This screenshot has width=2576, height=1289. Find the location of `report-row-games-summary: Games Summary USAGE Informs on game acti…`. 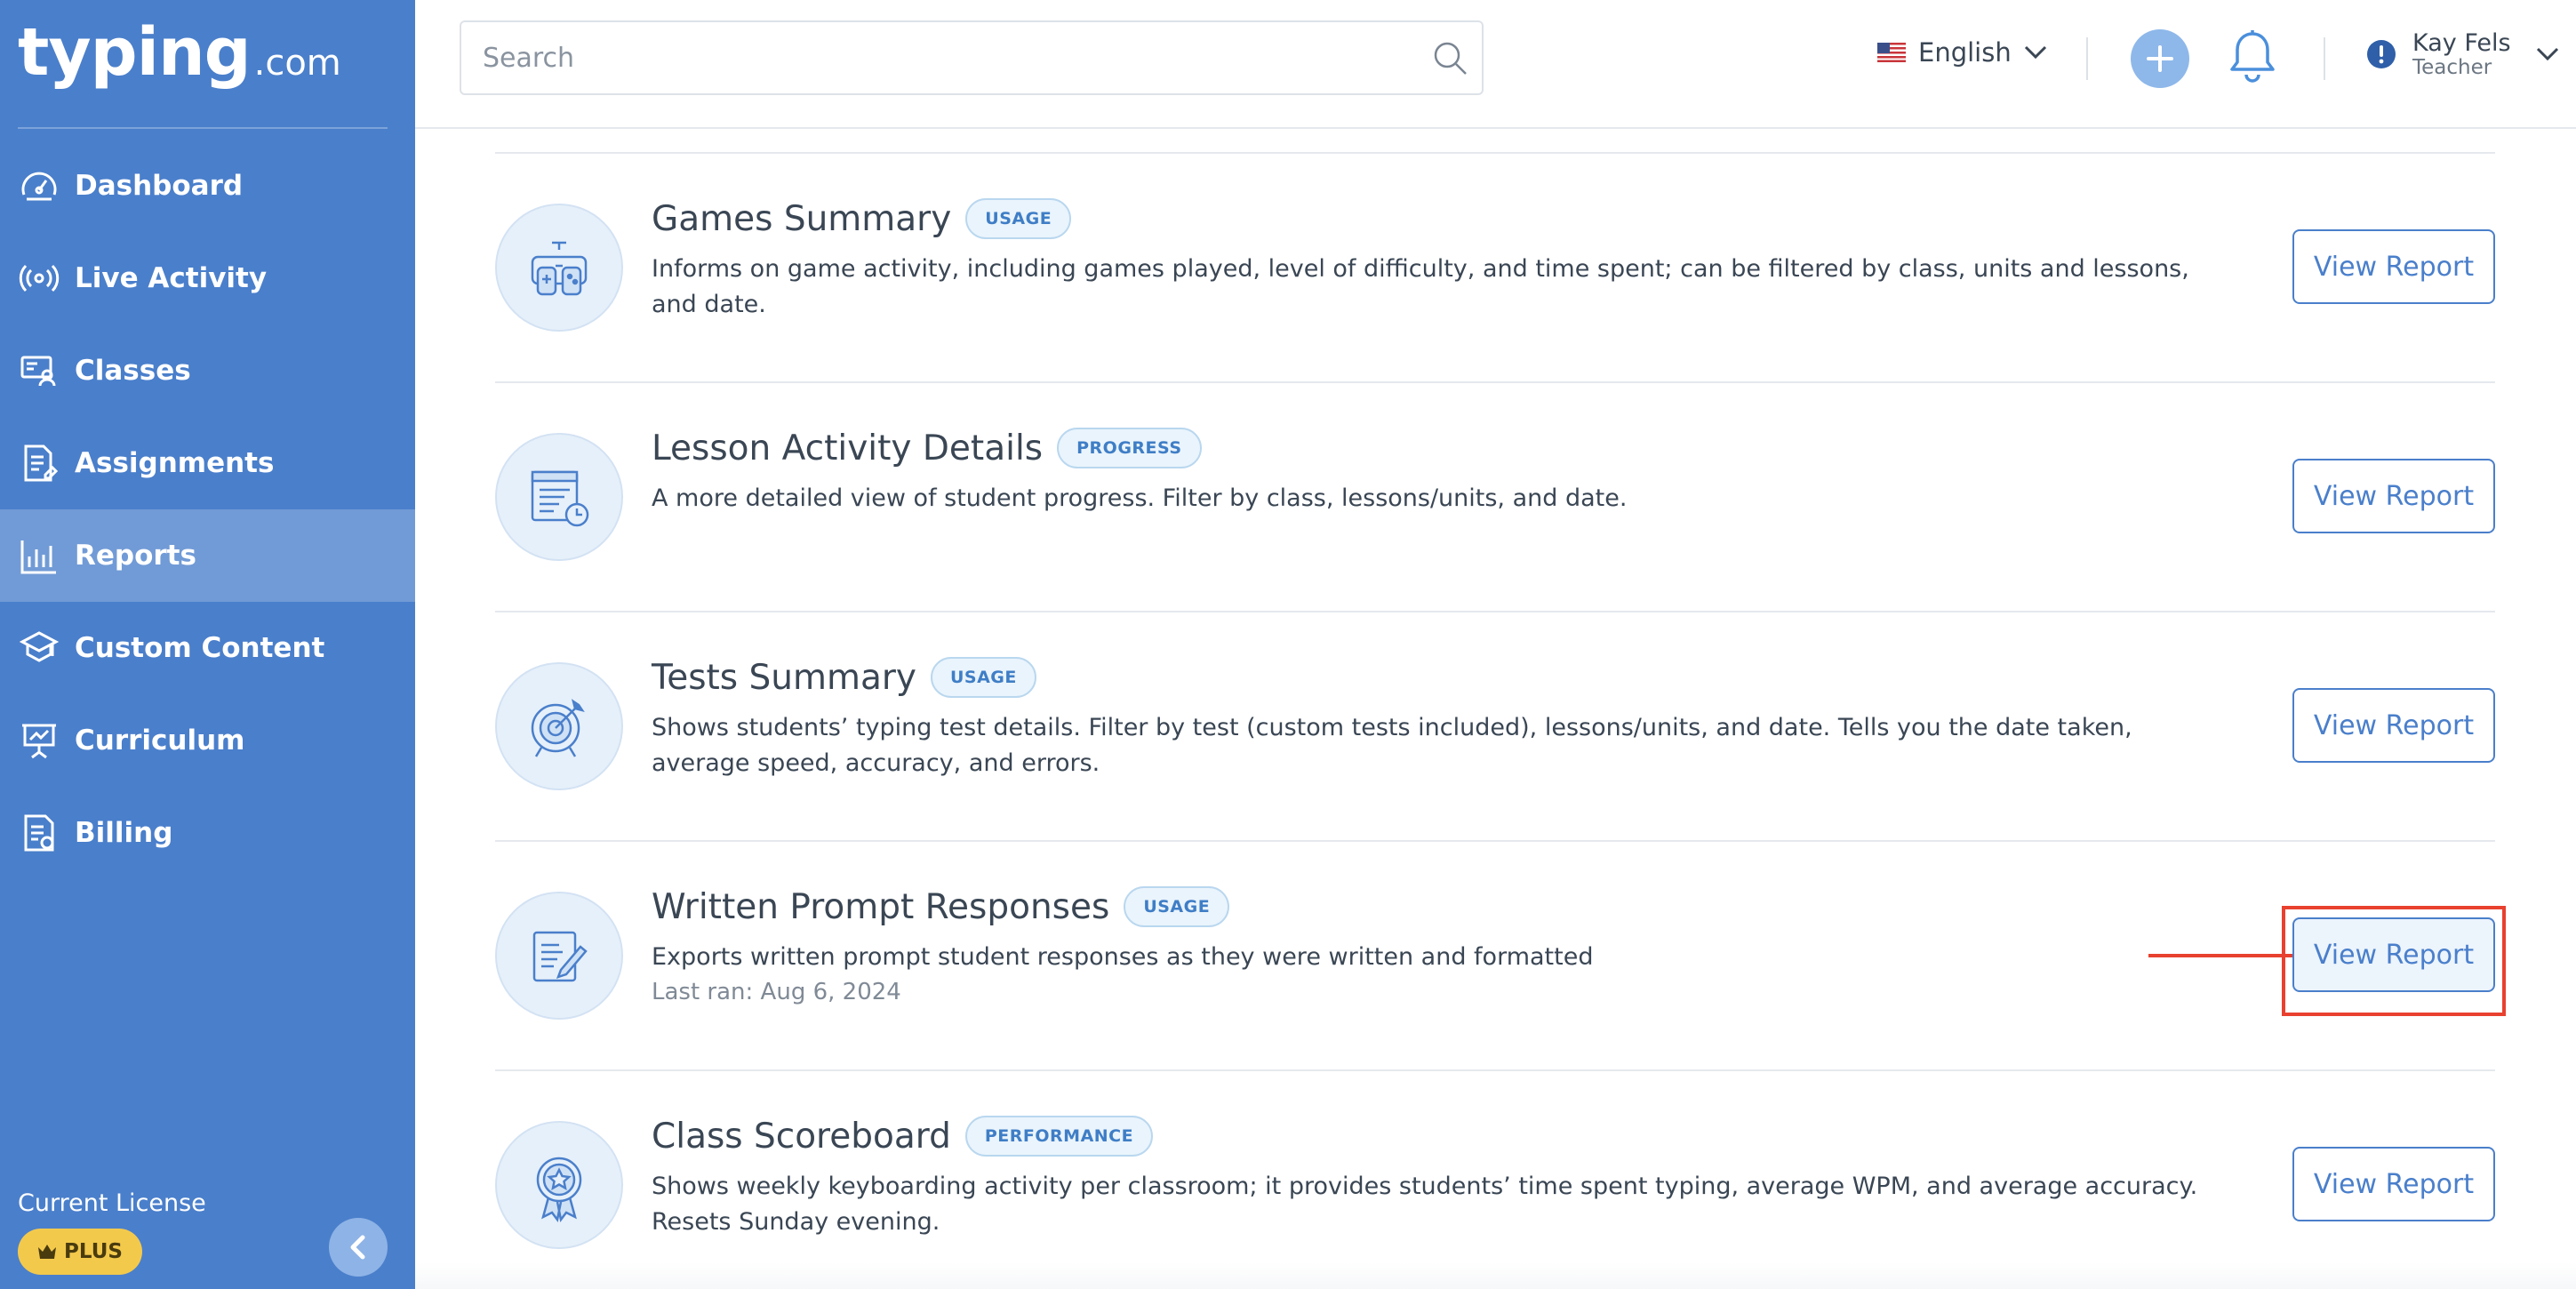

report-row-games-summary: Games Summary USAGE Informs on game acti… is located at coordinates (1495, 268).